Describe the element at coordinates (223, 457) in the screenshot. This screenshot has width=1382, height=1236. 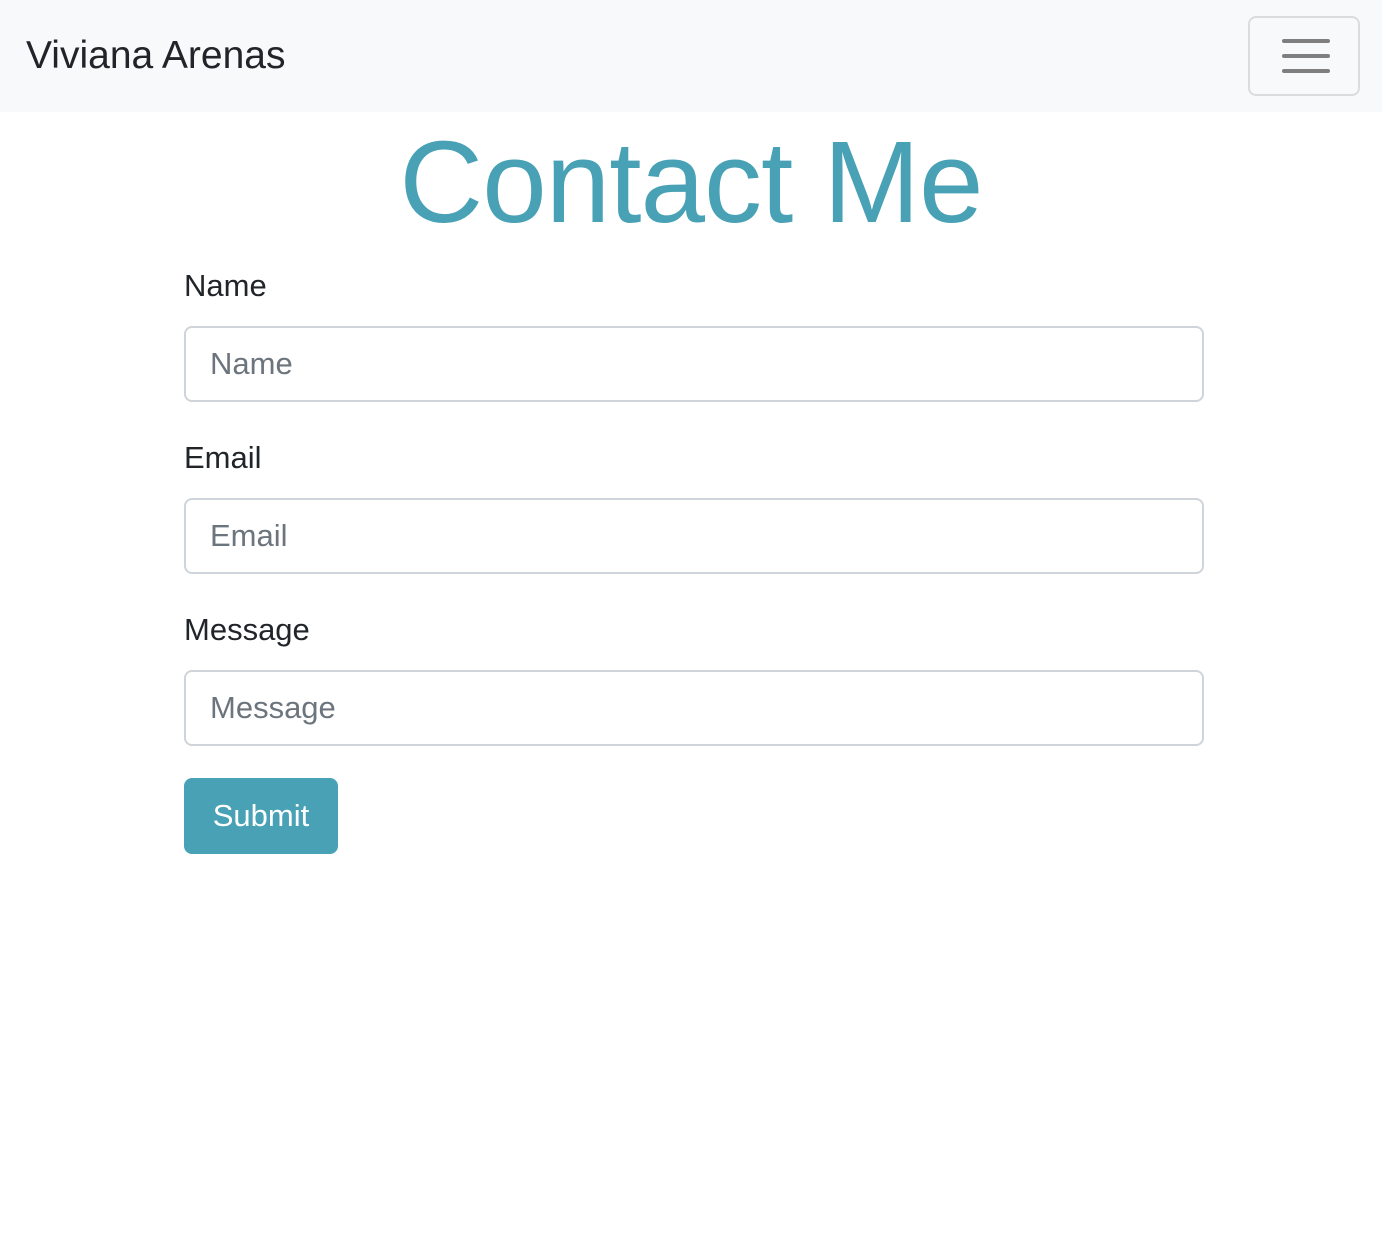
I see `email-label: Email` at that location.